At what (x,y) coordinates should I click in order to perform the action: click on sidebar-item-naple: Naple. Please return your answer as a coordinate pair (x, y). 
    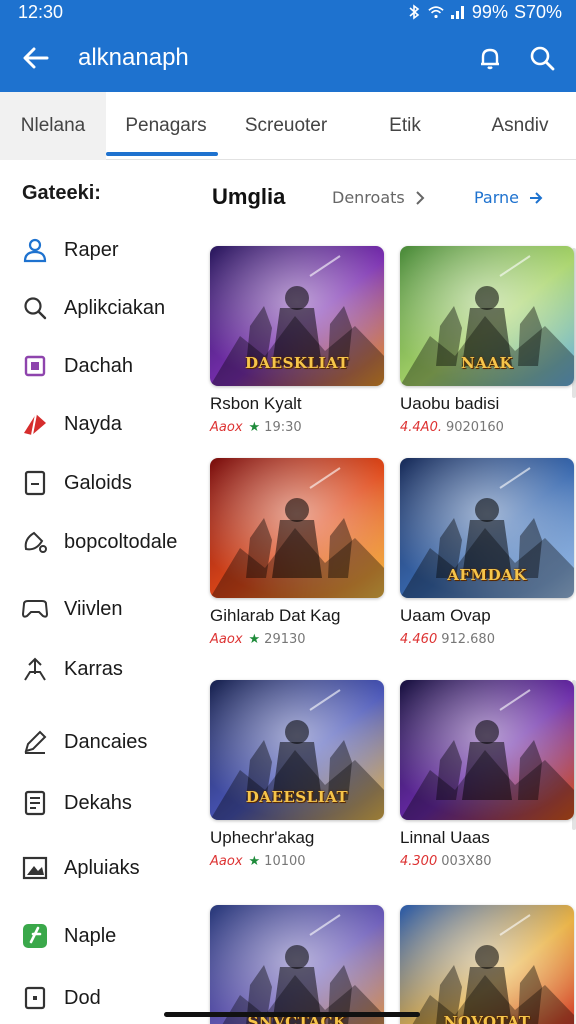
    Looking at the image, I should click on (108, 936).